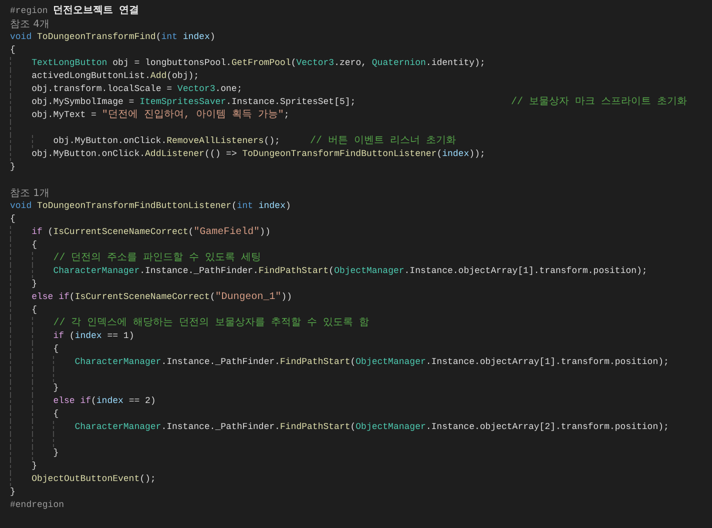  What do you see at coordinates (161, 115) in the screenshot?
I see `code-line: obj.MyText = "던전에 진입하여, 아이템 획득 가능";` at bounding box center [161, 115].